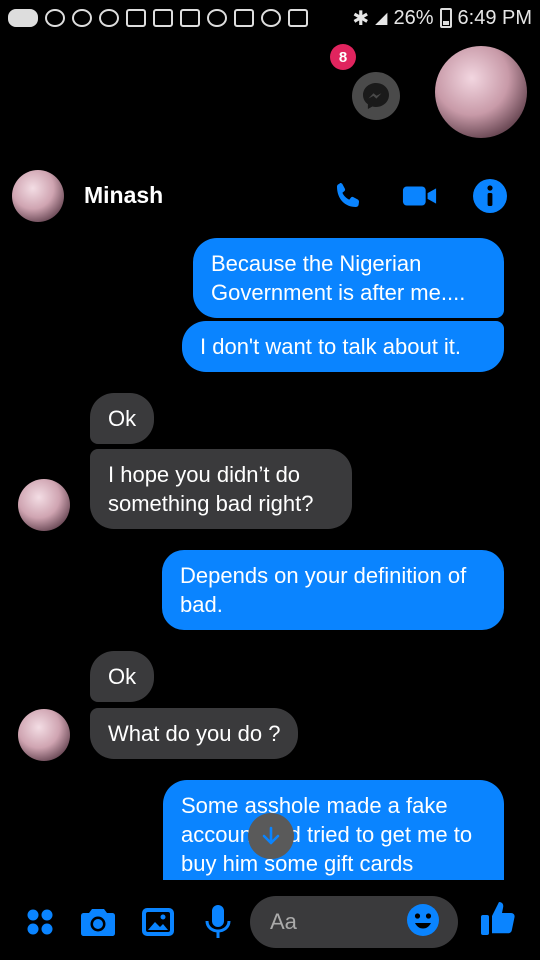 This screenshot has width=540, height=960. What do you see at coordinates (194, 733) in the screenshot?
I see `message-bubble-incoming: What do you do ?` at bounding box center [194, 733].